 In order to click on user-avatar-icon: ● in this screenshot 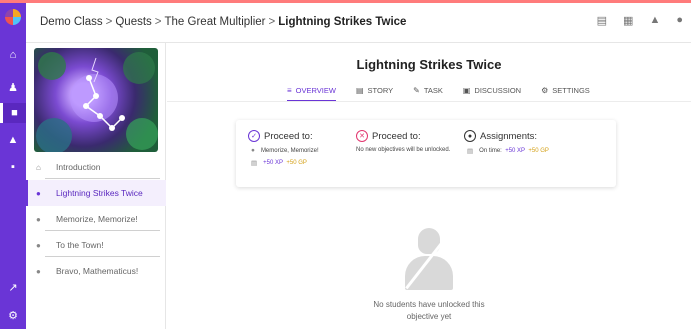, I will do `click(679, 20)`.